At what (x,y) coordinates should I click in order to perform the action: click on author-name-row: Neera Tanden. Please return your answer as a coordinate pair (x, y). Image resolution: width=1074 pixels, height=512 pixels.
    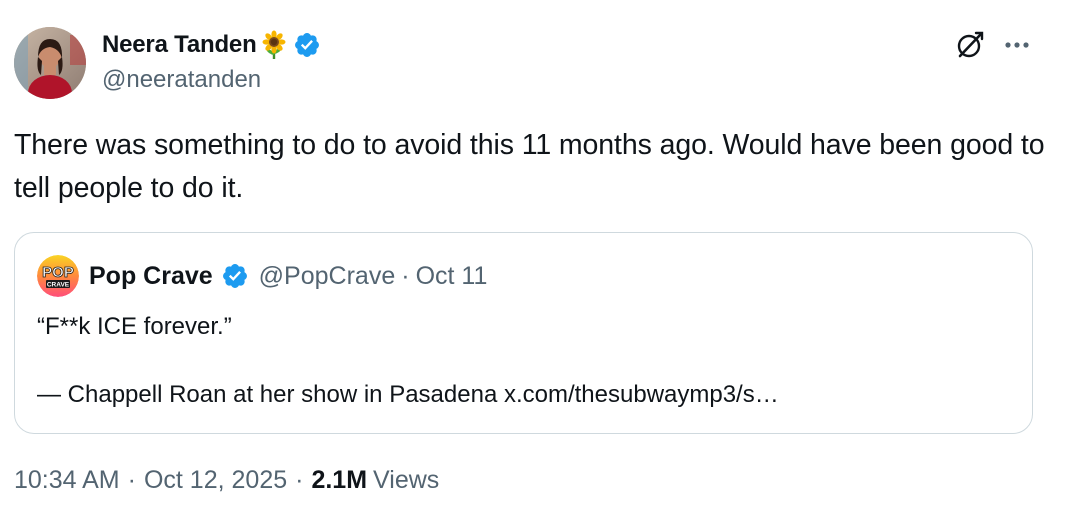
    Looking at the image, I should click on (211, 45).